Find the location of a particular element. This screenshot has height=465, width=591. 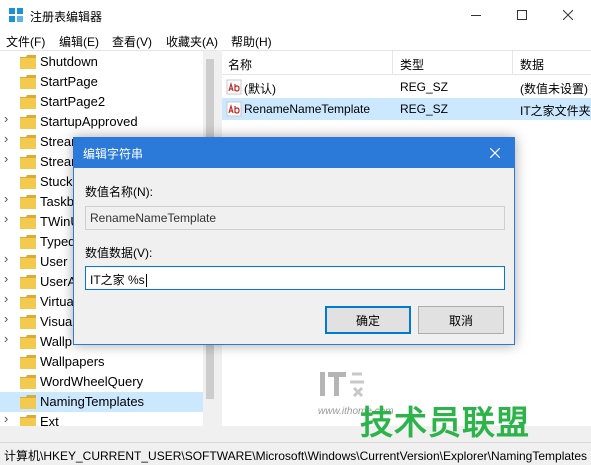

cell-data: (数值未设置) is located at coordinates (554, 89).